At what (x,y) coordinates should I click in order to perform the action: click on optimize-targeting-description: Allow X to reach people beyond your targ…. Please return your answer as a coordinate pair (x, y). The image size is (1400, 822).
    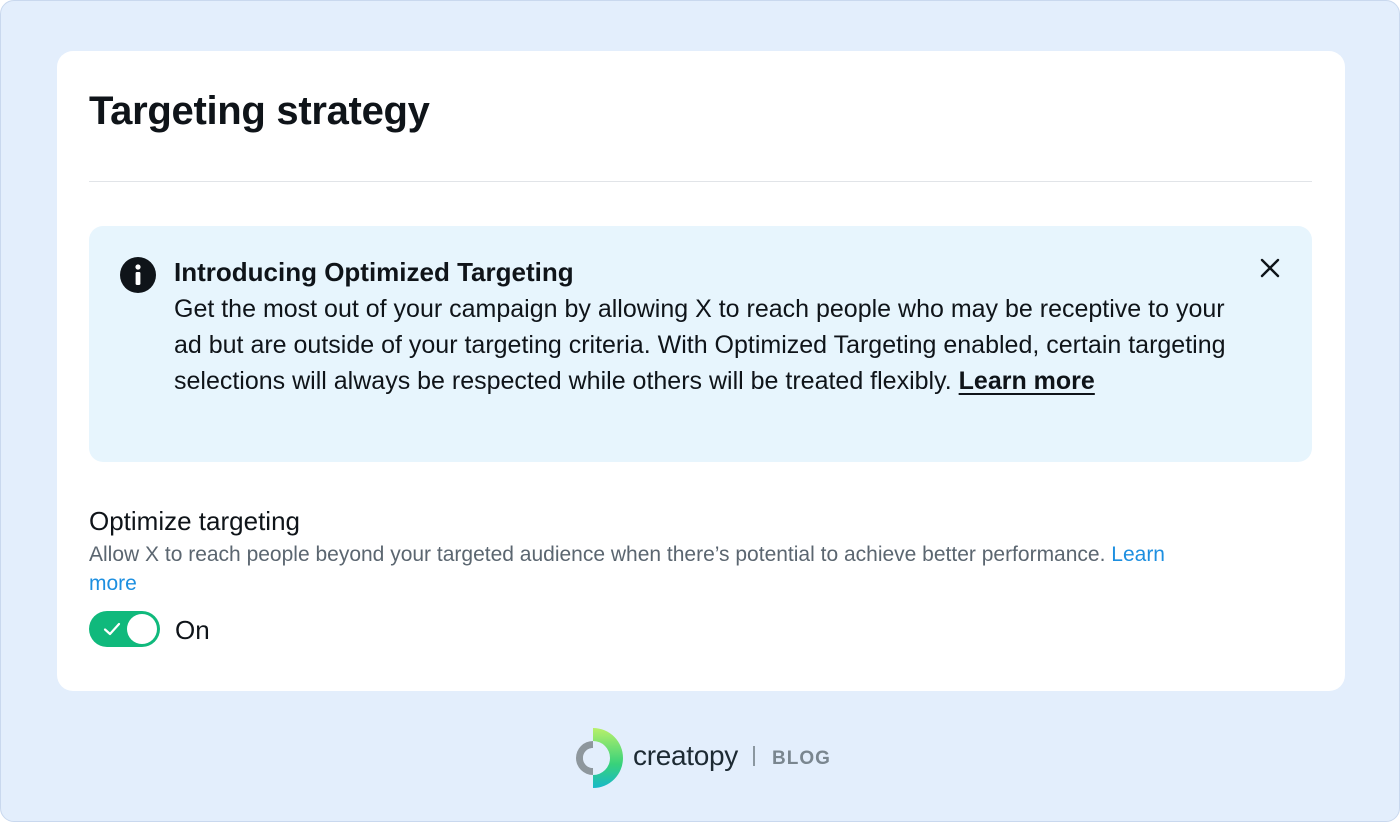
    Looking at the image, I should click on (639, 569).